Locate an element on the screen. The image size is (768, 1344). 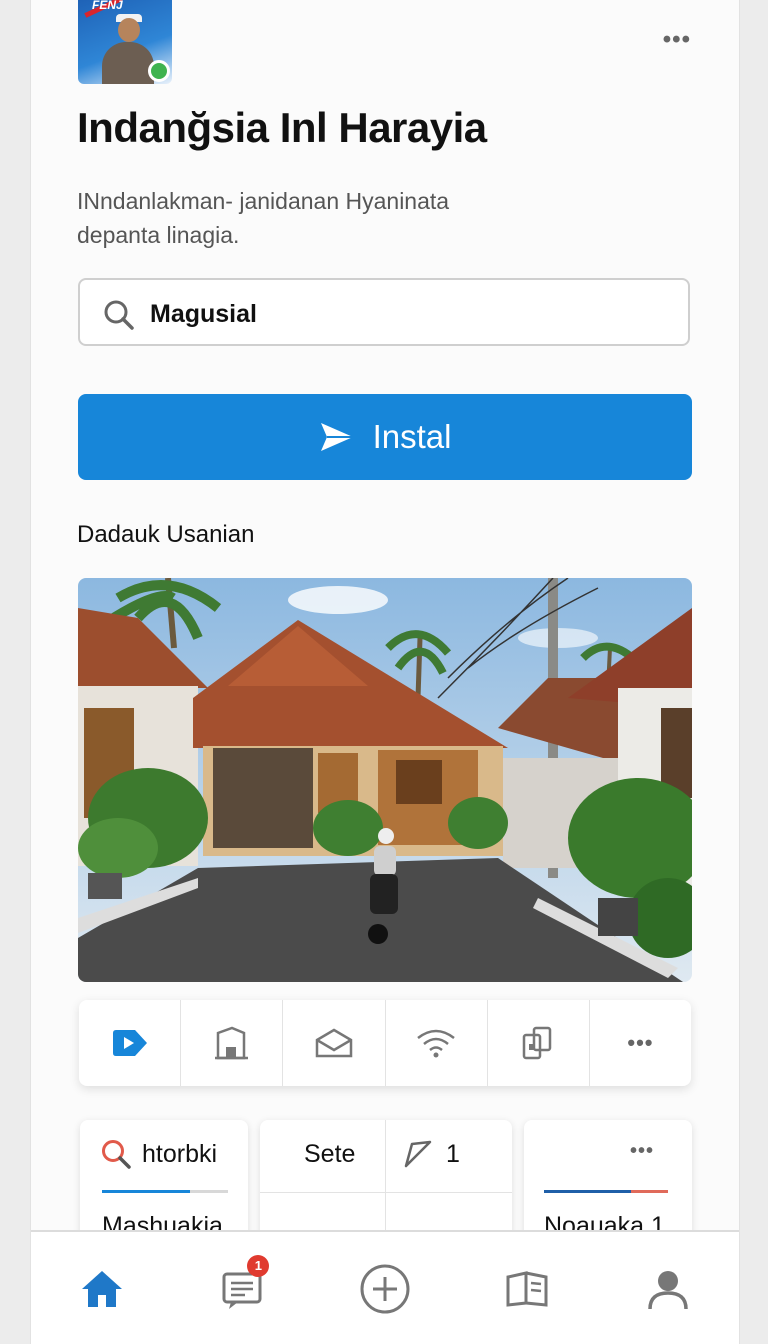
action-toolbar: ••• is located at coordinates (385, 1043).